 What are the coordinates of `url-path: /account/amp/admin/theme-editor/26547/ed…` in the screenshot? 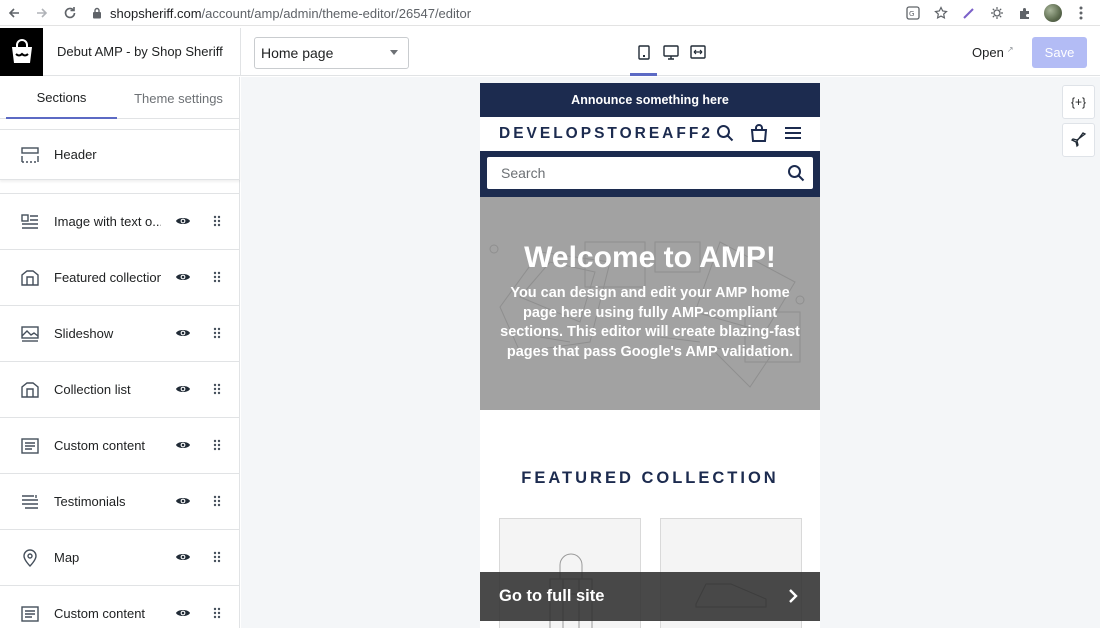 It's located at (336, 13).